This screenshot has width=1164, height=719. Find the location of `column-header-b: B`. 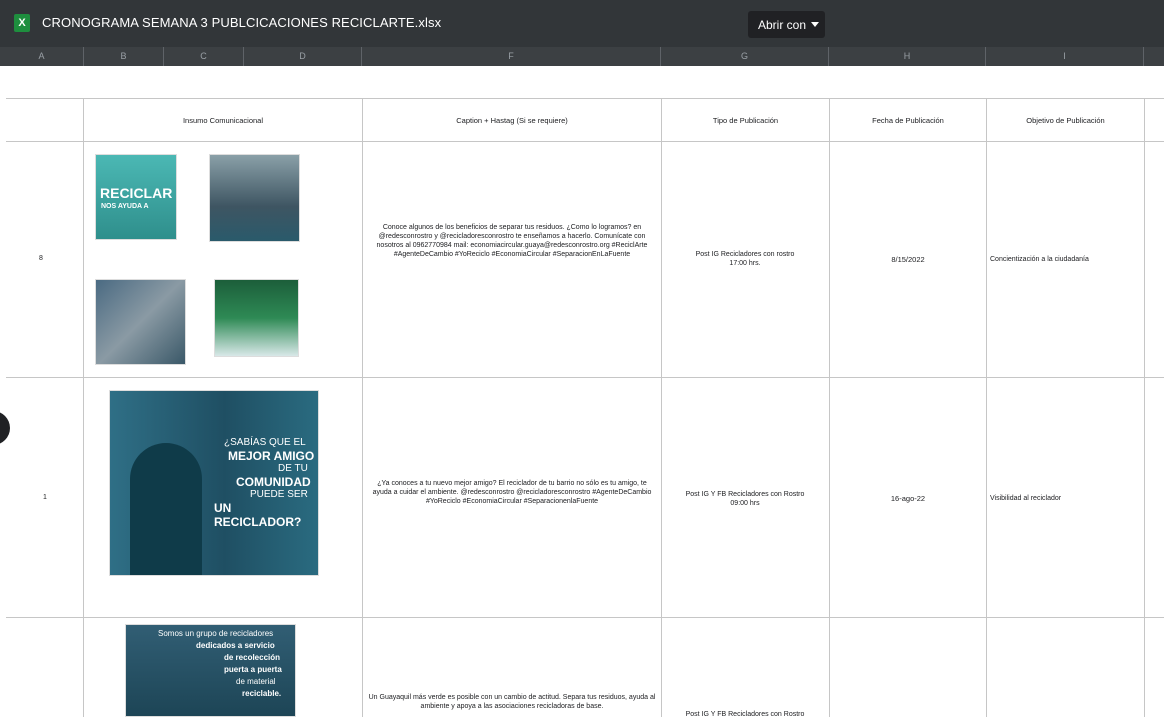

column-header-b: B is located at coordinates (124, 56).